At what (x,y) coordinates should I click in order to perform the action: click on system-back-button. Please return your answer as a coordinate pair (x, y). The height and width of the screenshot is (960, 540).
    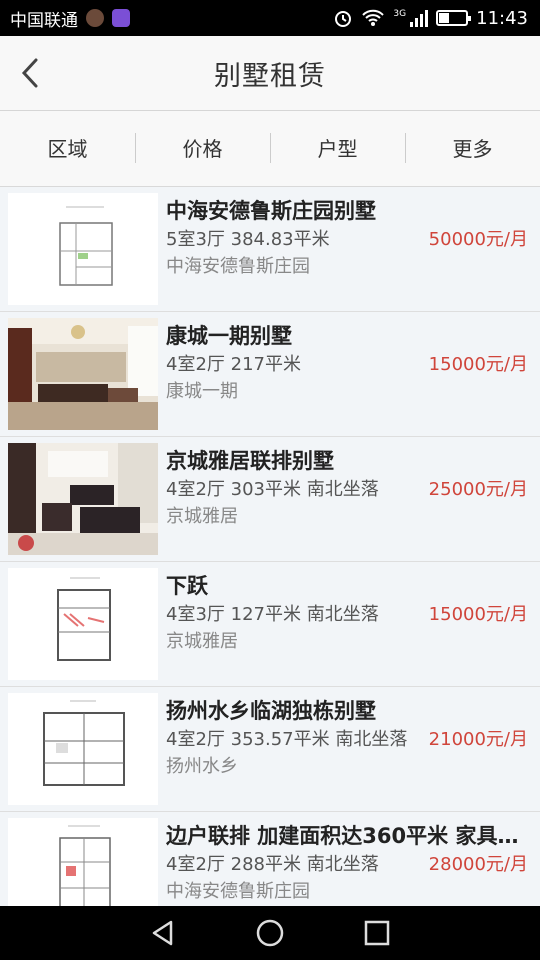
    Looking at the image, I should click on (163, 933).